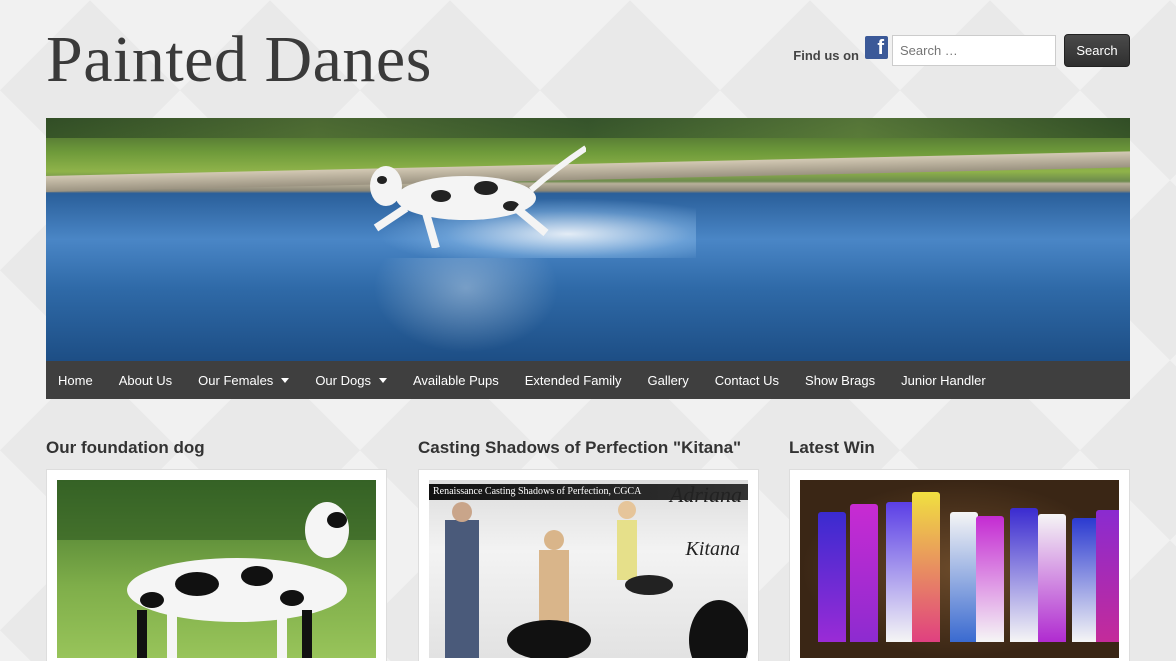  I want to click on foundation-dog-title: Our foundation dog, so click(125, 447).